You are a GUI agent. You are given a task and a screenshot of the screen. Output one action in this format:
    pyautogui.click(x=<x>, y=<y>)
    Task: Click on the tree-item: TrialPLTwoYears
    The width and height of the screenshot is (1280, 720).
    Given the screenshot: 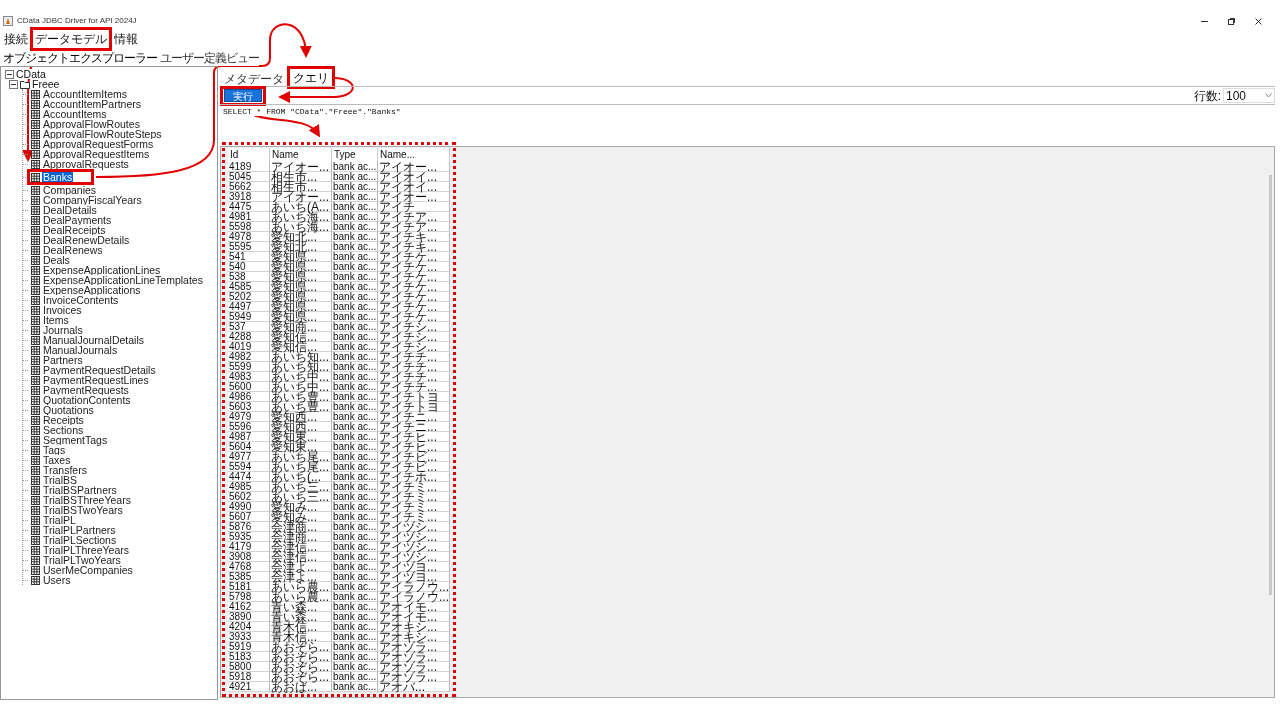 What is the action you would take?
    pyautogui.click(x=82, y=560)
    